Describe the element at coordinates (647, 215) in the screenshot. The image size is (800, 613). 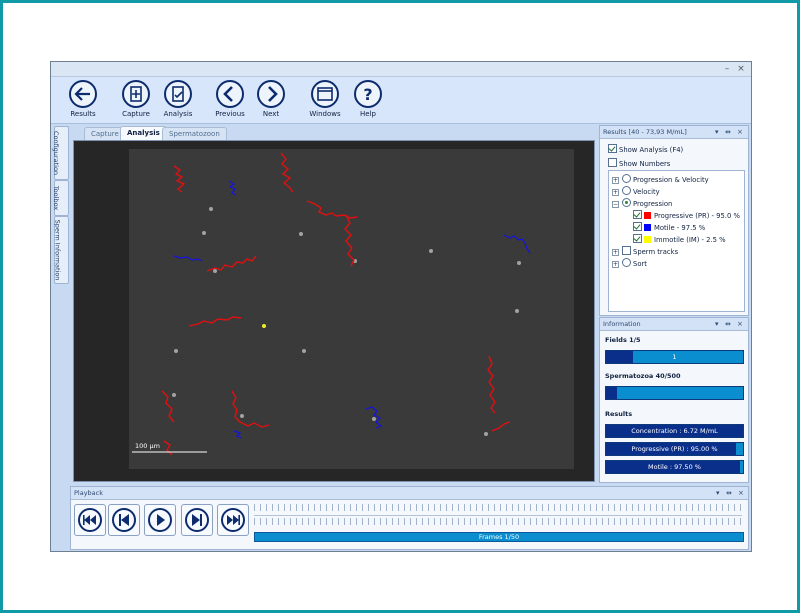
I see `red-swatch` at that location.